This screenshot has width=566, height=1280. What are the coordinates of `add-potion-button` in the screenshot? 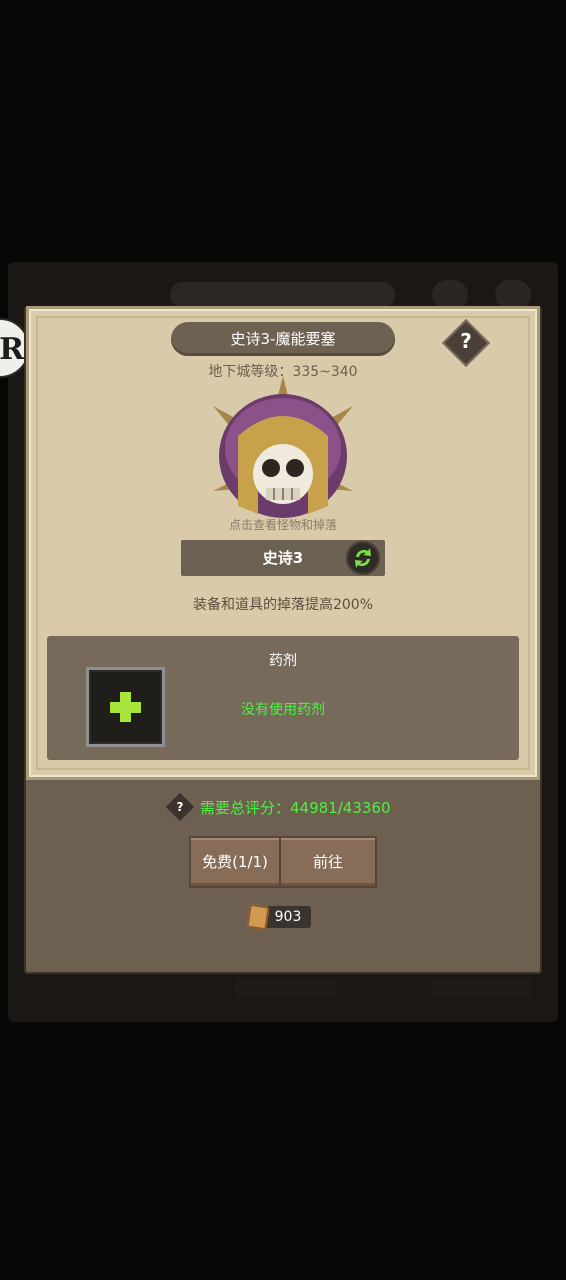 It's located at (125, 707).